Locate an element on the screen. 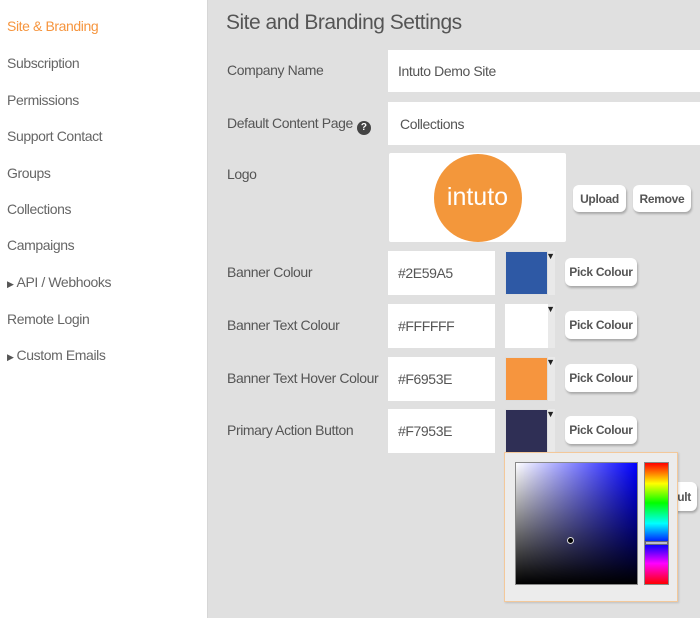  sidebar-item-support-contact: Support Contact is located at coordinates (55, 136).